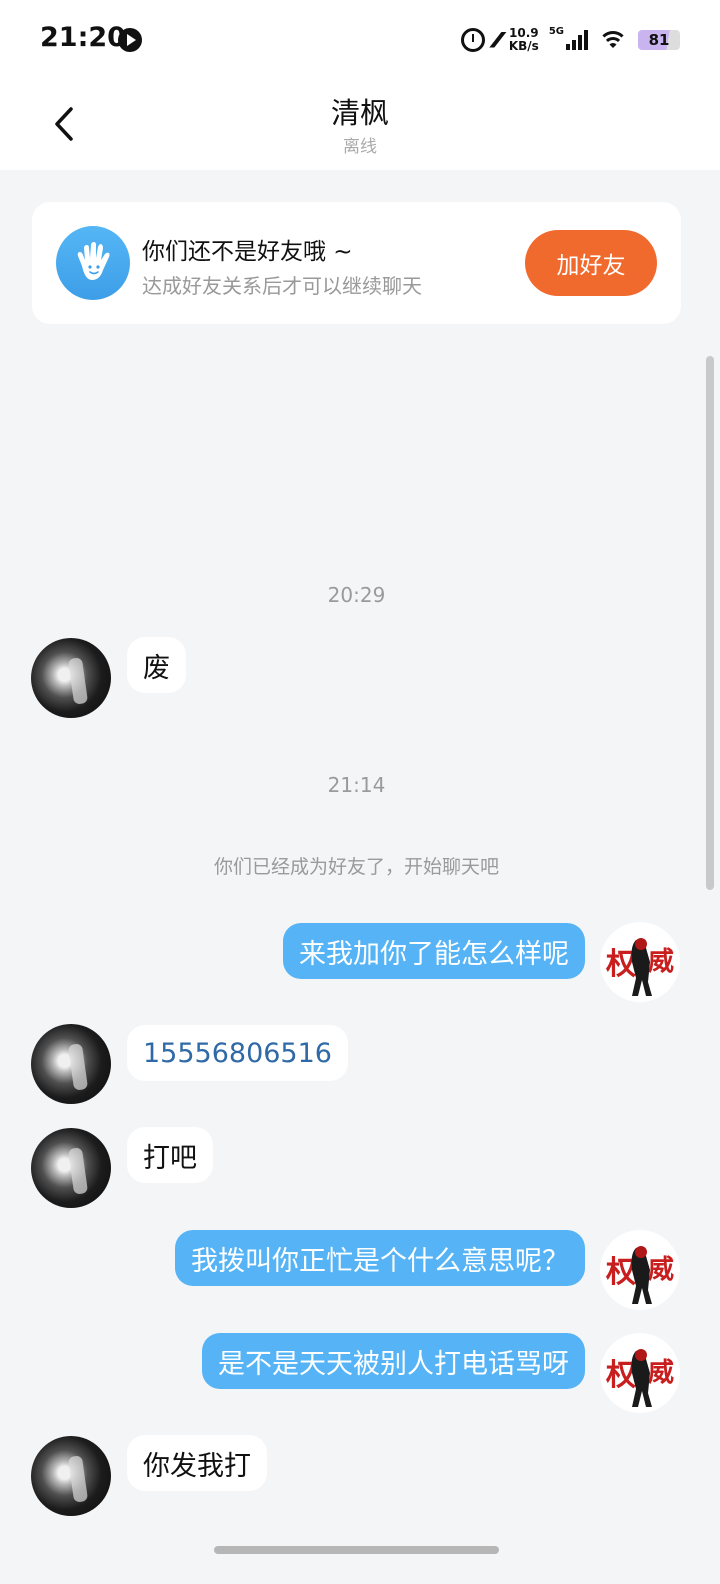 The width and height of the screenshot is (720, 1584). Describe the element at coordinates (356, 785) in the screenshot. I see `message-timestamp: 21:14` at that location.